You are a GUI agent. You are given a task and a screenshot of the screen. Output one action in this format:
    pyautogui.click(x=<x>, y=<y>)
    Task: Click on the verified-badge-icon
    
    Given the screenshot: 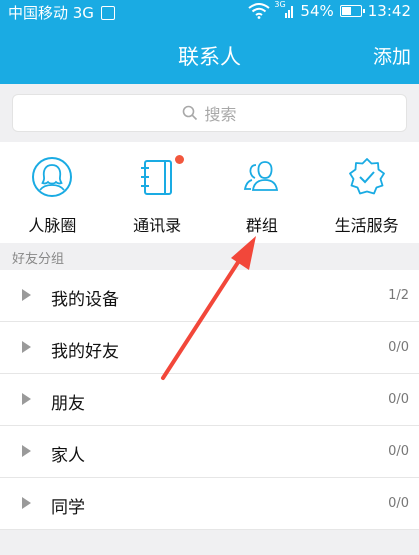 What is the action you would take?
    pyautogui.click(x=366, y=176)
    